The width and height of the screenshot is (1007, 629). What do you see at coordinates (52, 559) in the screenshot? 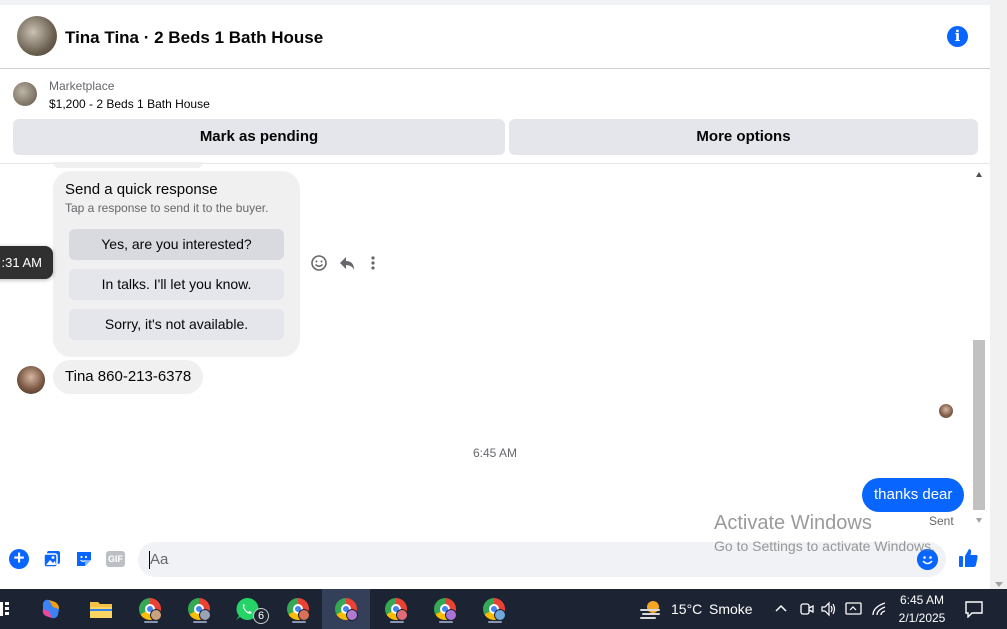
I see `photo-icon` at bounding box center [52, 559].